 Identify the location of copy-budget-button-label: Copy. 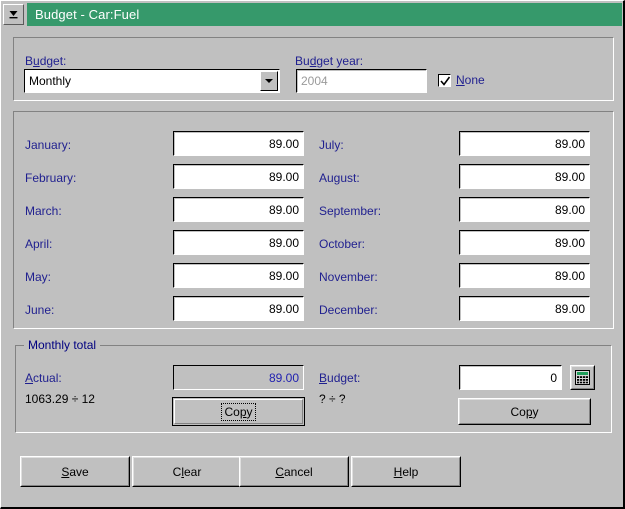
(524, 411).